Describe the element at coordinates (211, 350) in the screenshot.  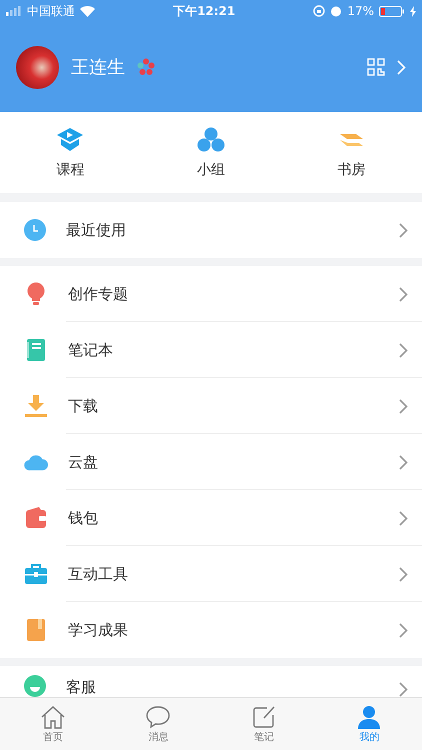
I see `menu-item: 笔记本` at that location.